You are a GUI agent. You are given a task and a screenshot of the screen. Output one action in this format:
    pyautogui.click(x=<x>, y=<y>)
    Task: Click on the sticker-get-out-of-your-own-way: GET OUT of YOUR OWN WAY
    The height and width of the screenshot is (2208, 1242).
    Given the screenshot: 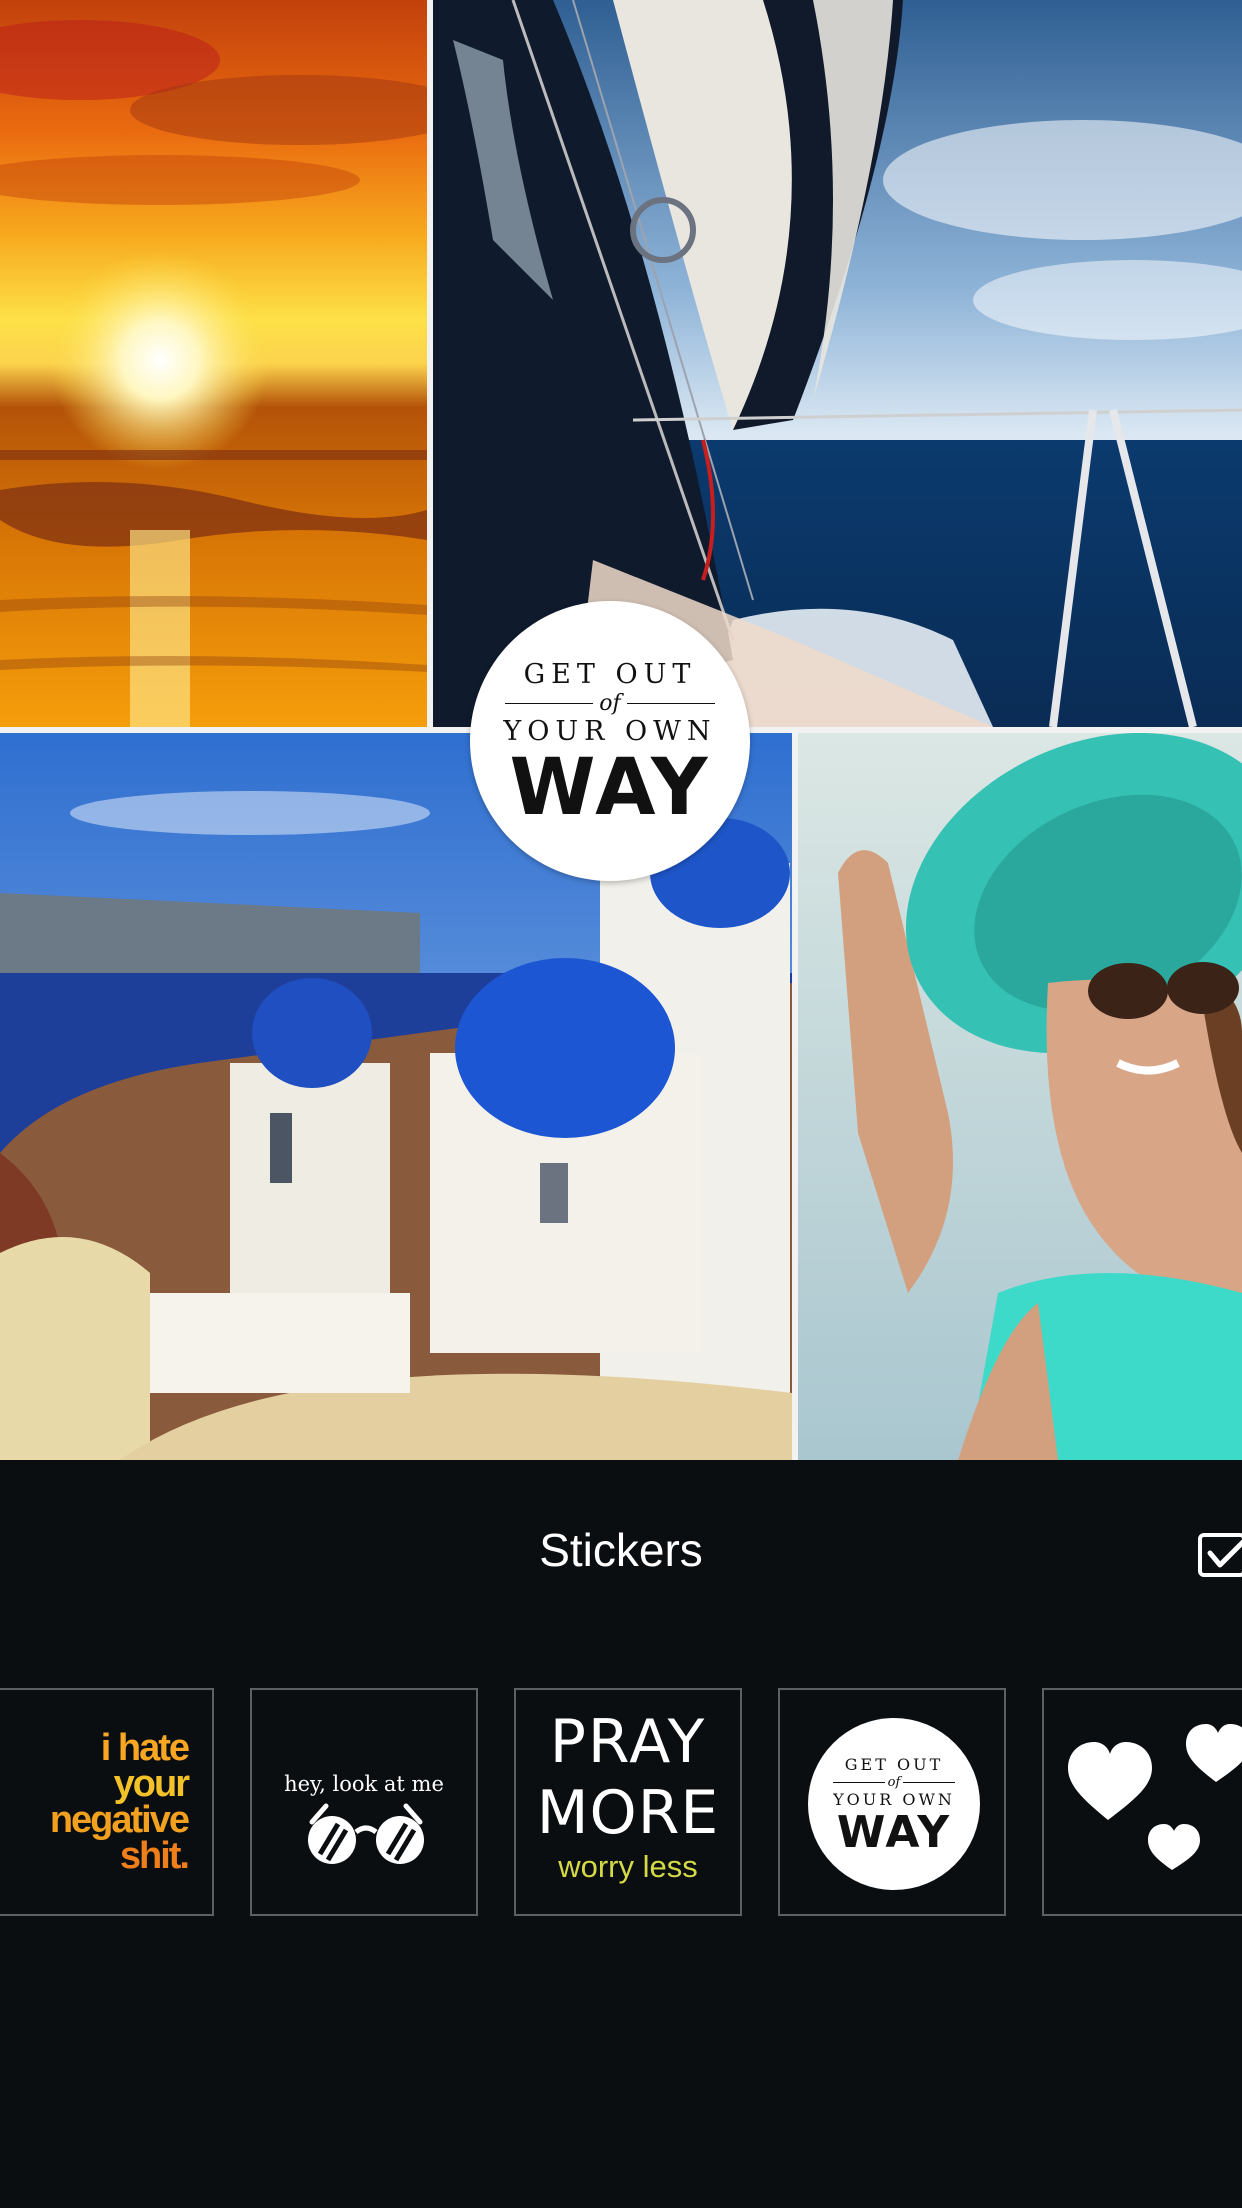 What is the action you would take?
    pyautogui.click(x=892, y=1802)
    